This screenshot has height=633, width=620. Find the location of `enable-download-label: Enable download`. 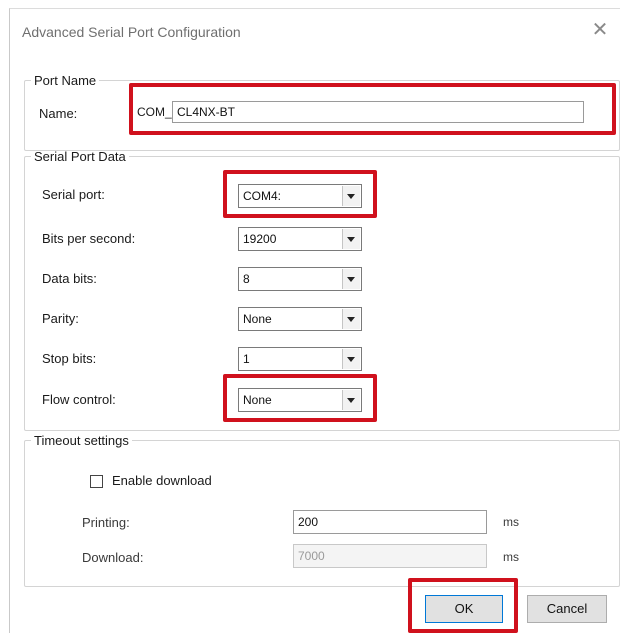

enable-download-label: Enable download is located at coordinates (162, 480).